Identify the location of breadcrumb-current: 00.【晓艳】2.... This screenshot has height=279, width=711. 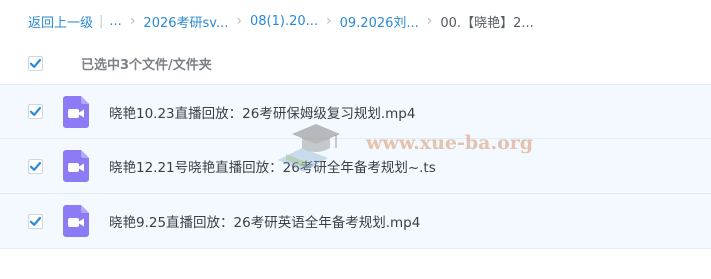
(487, 23).